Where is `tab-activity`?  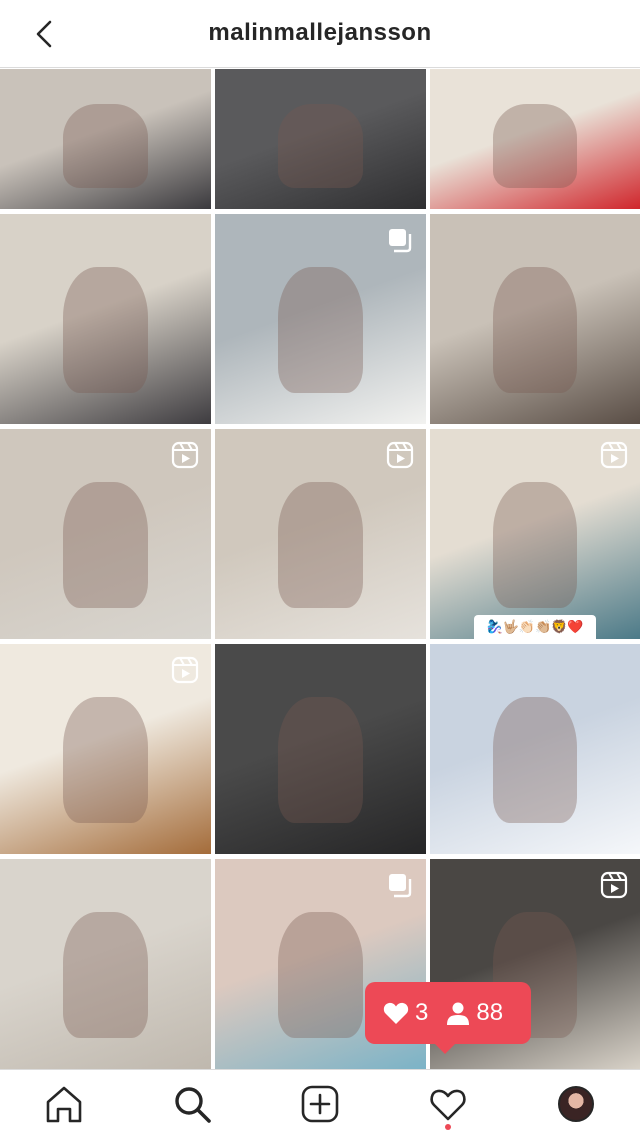 tab-activity is located at coordinates (448, 1104).